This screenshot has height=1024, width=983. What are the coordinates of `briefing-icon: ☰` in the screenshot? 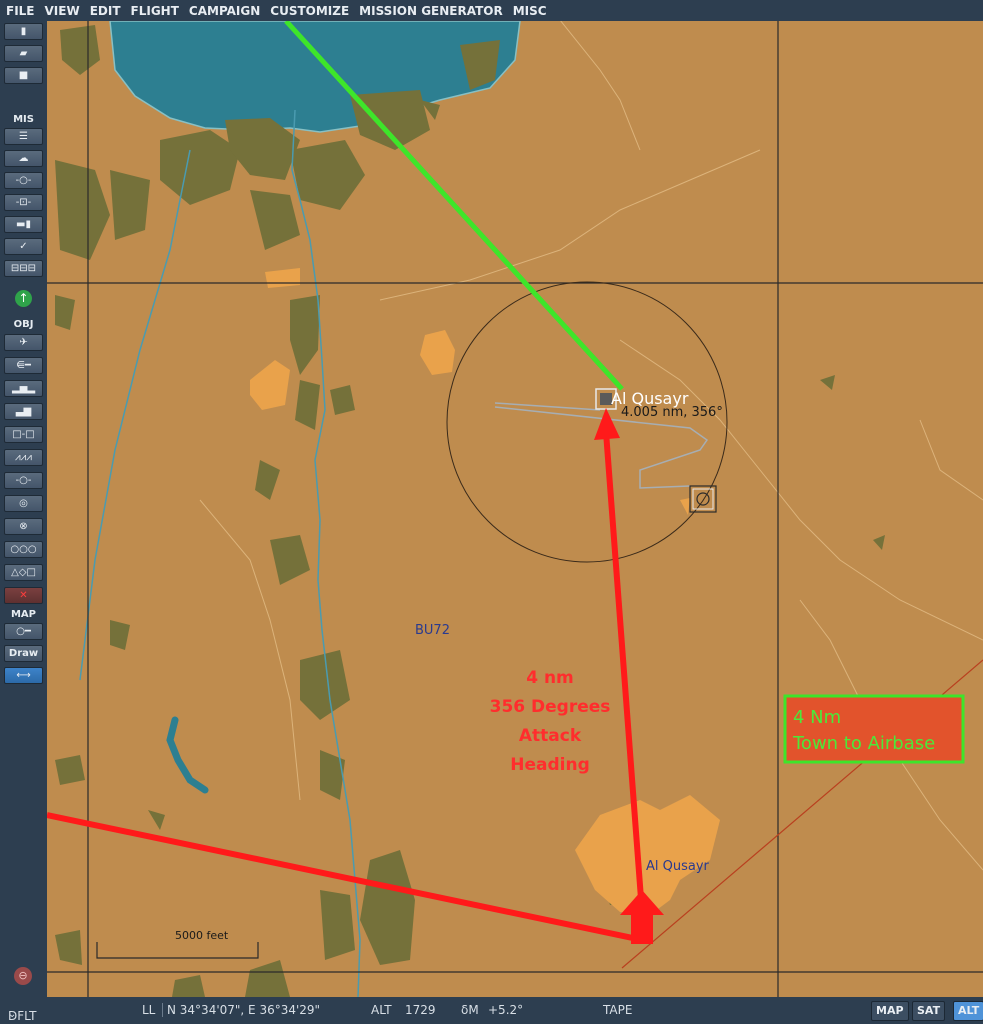 It's located at (23, 136).